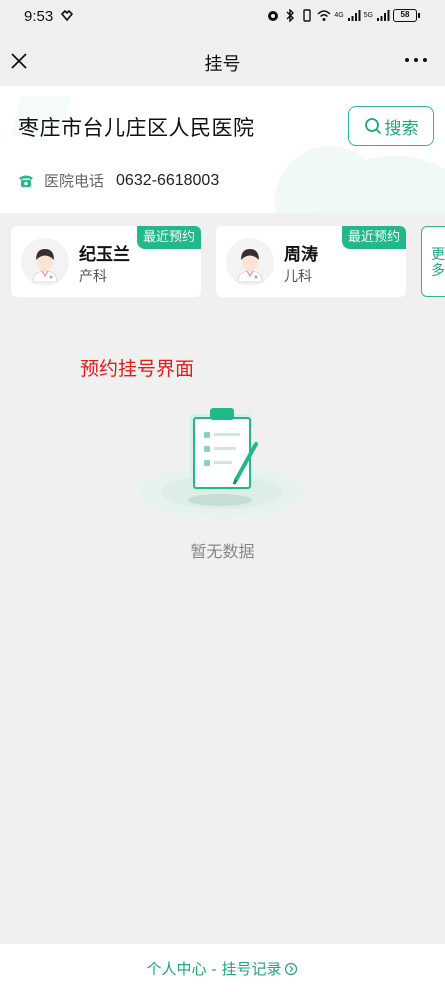 This screenshot has height=992, width=445. What do you see at coordinates (39, 16) in the screenshot?
I see `status-time: 9:53` at bounding box center [39, 16].